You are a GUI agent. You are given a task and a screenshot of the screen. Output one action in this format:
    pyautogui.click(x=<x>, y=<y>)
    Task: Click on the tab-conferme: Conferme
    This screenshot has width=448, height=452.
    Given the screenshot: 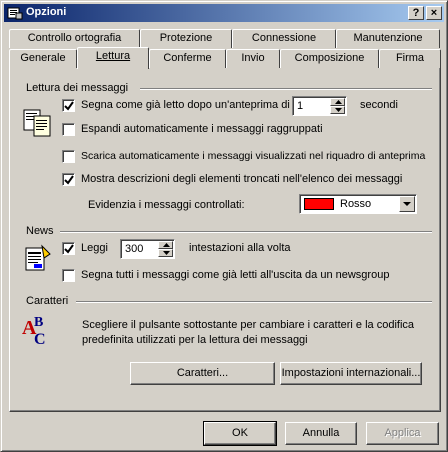 What is the action you would take?
    pyautogui.click(x=187, y=58)
    